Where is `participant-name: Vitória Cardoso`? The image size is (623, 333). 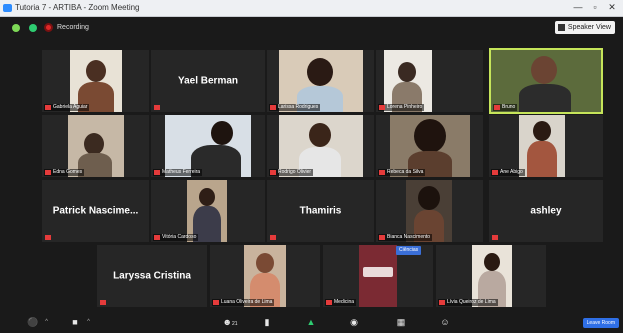 participant-name: Vitória Cardoso is located at coordinates (176, 237).